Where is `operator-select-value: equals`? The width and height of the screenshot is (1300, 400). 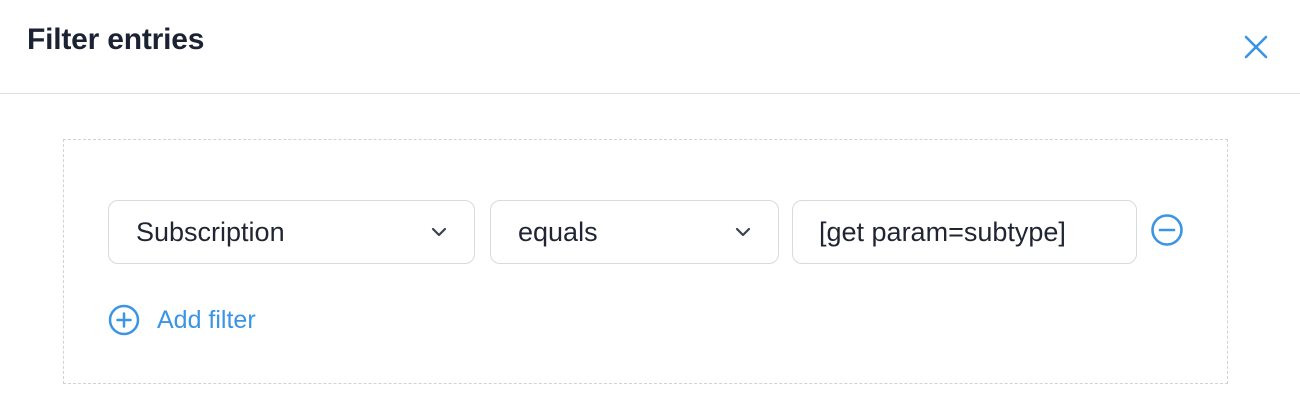 operator-select-value: equals is located at coordinates (558, 232).